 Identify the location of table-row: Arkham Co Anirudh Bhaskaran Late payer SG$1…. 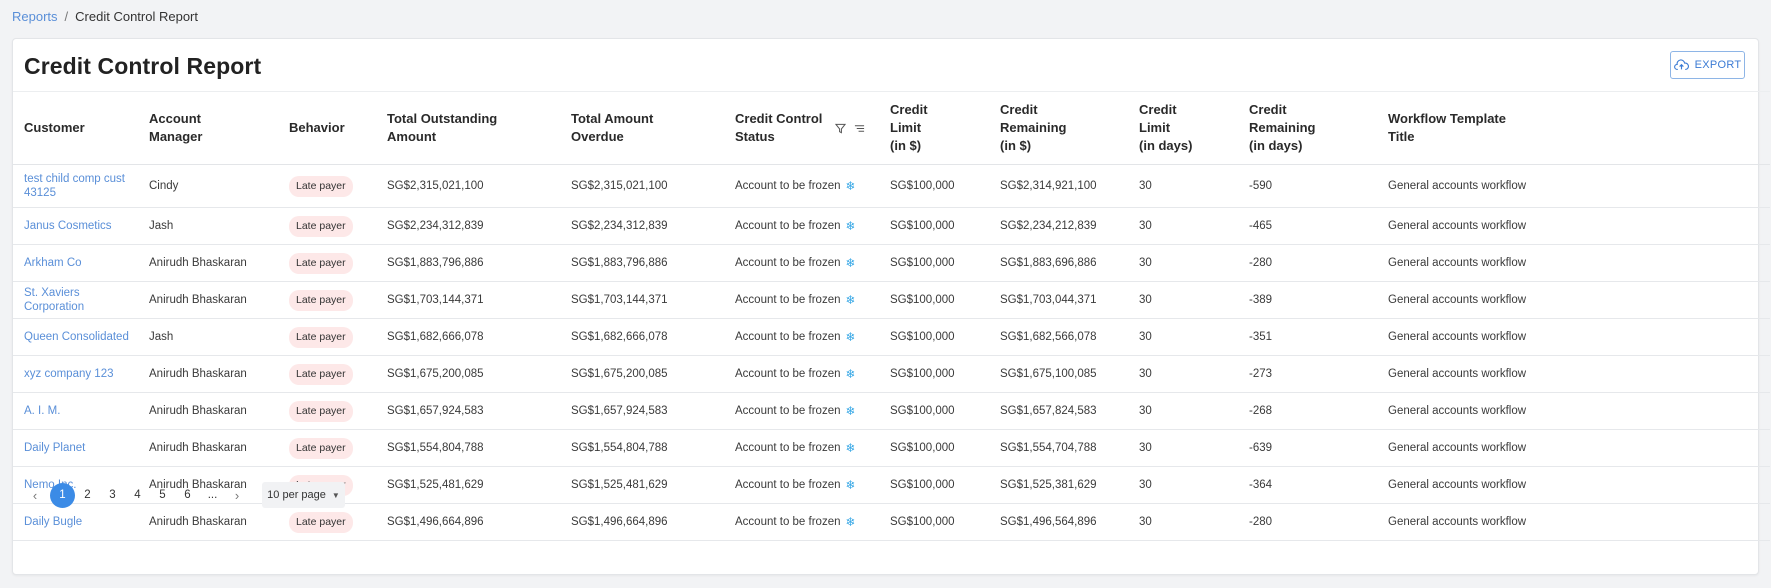
(891, 263).